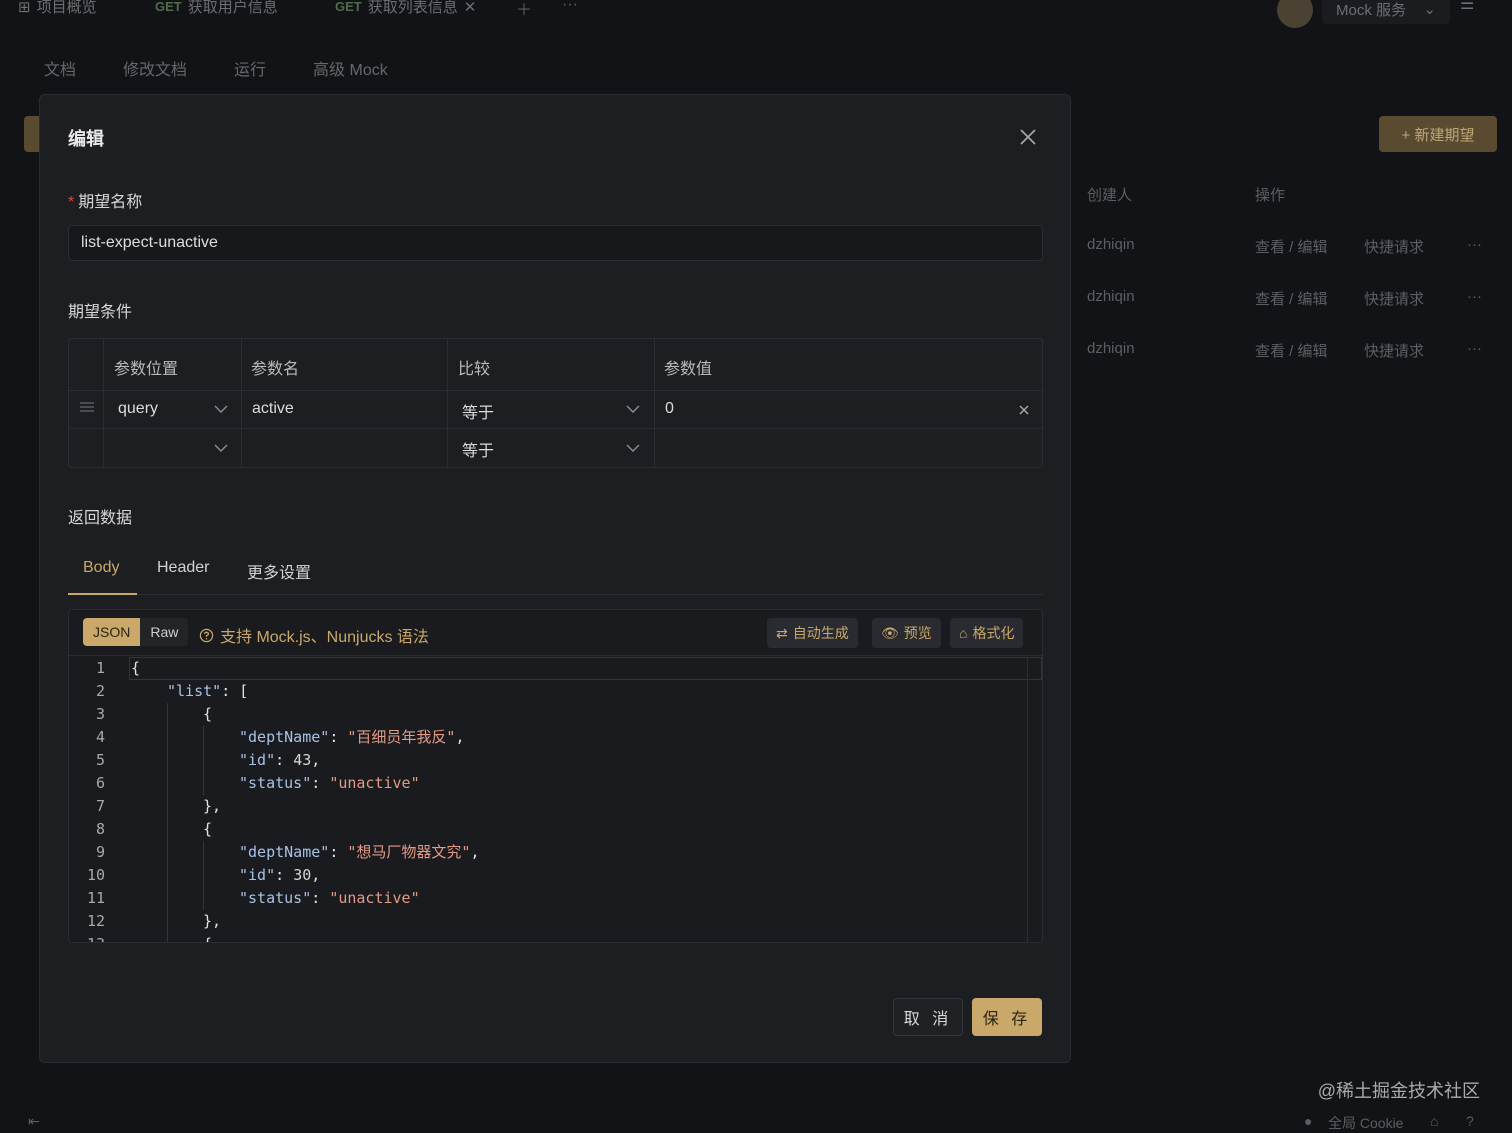  Describe the element at coordinates (194, 691) in the screenshot. I see `code-token: "list"` at that location.